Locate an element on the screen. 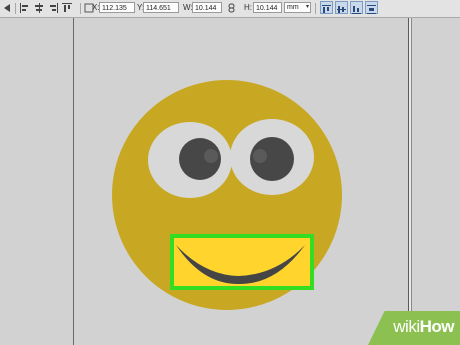 This screenshot has height=345, width=460. left-pupil-highlight is located at coordinates (211, 156).